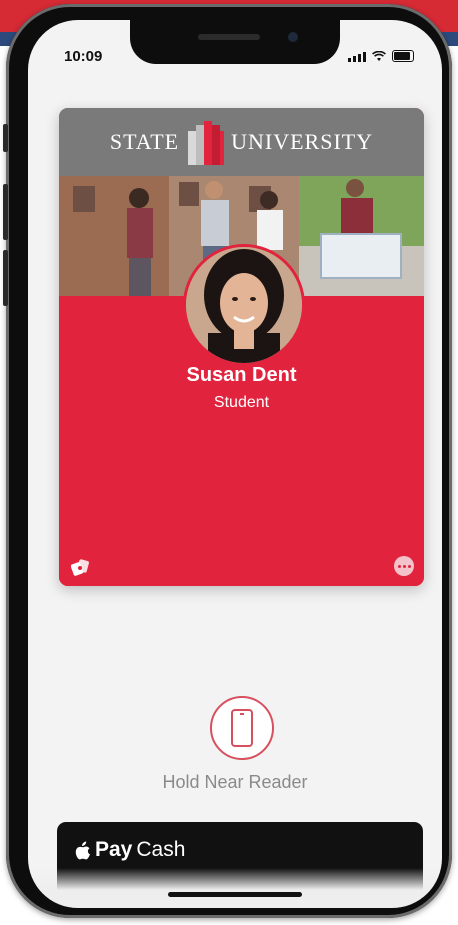  What do you see at coordinates (5, 138) in the screenshot?
I see `mute-switch` at bounding box center [5, 138].